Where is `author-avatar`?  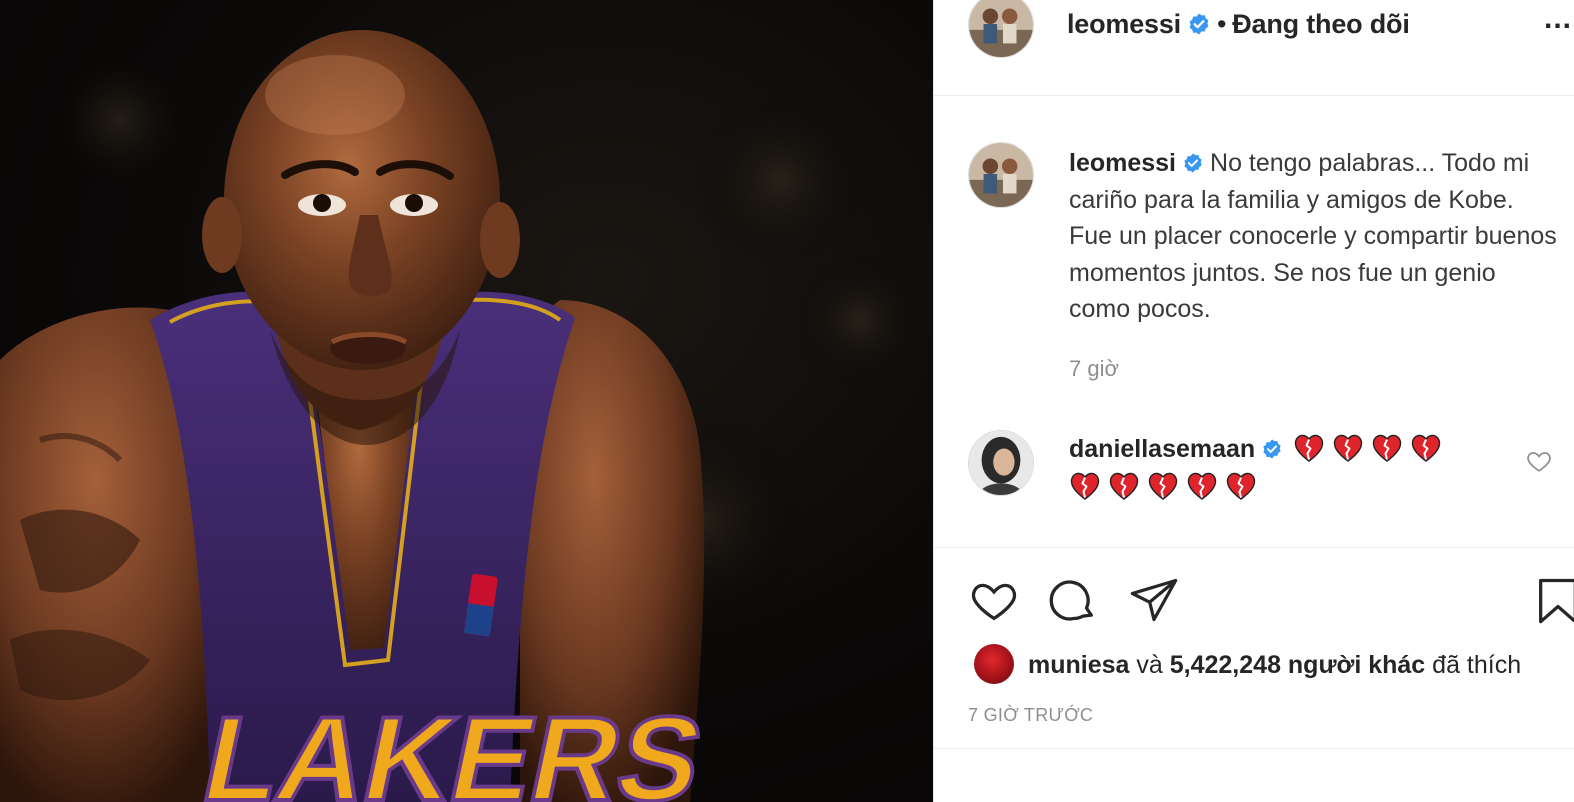
author-avatar is located at coordinates (1001, 29).